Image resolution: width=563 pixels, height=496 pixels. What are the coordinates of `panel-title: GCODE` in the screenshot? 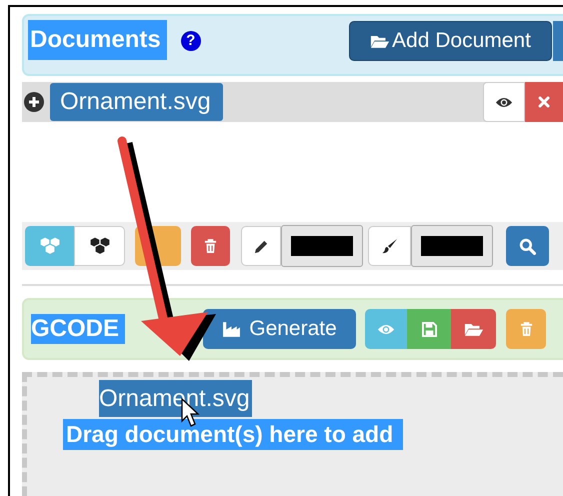 It's located at (78, 329).